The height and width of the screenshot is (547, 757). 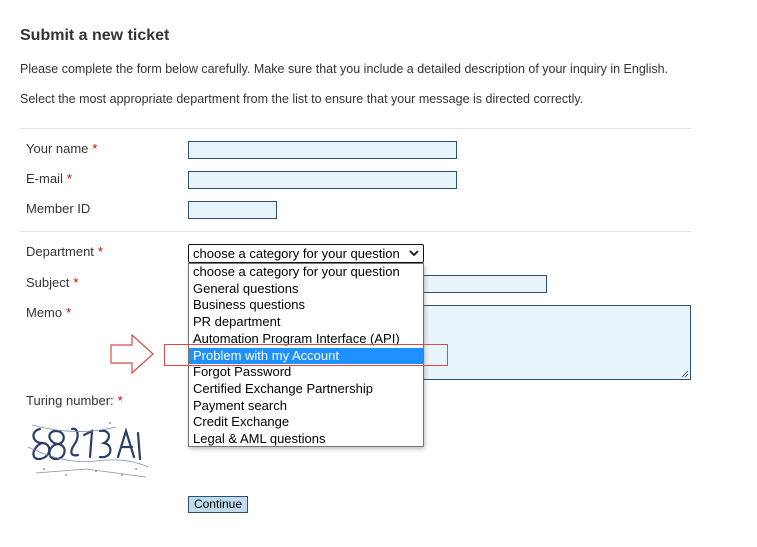 I want to click on department-label: Department *, so click(x=64, y=251).